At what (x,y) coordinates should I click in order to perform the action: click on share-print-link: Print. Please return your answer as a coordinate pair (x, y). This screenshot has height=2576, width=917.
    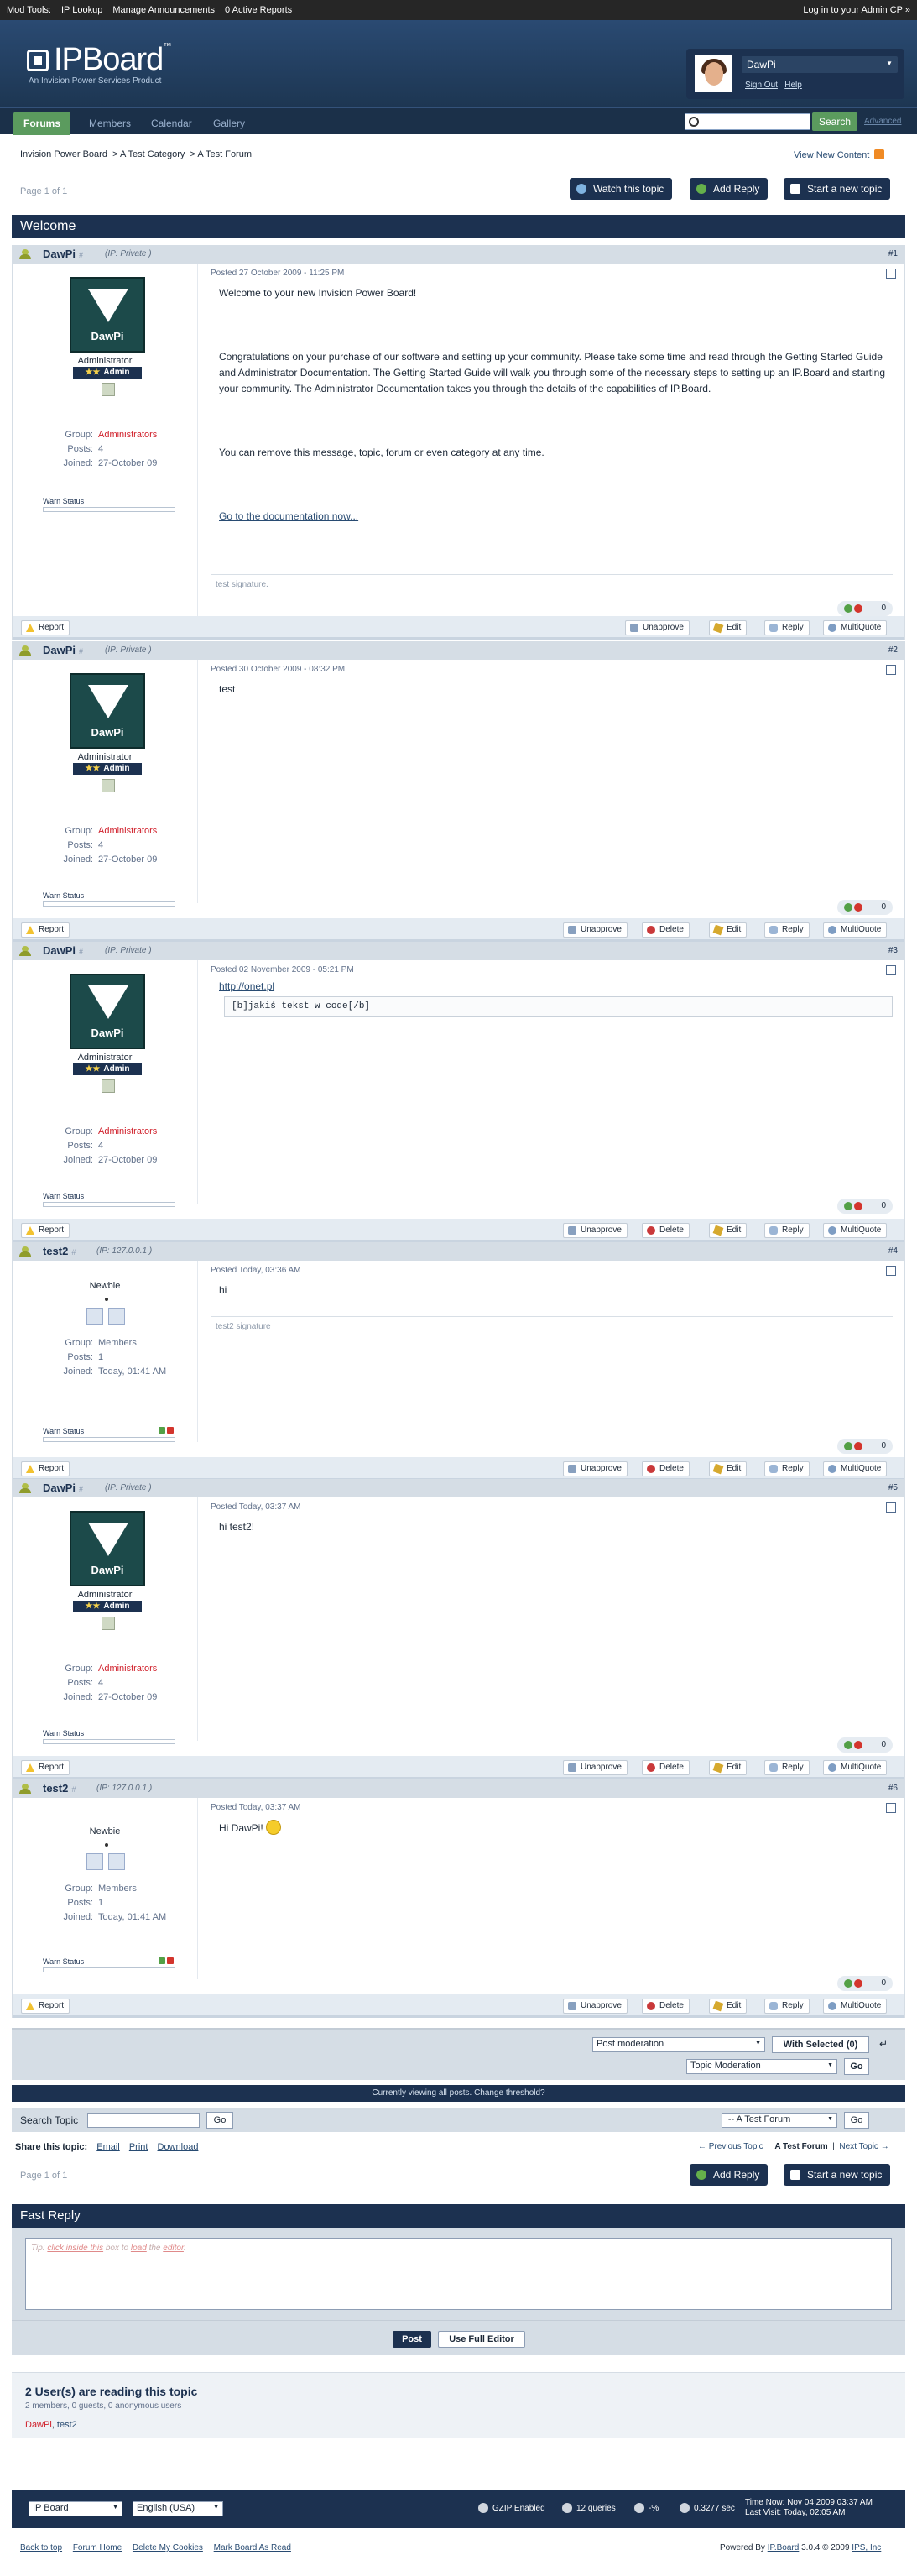
    Looking at the image, I should click on (138, 2147).